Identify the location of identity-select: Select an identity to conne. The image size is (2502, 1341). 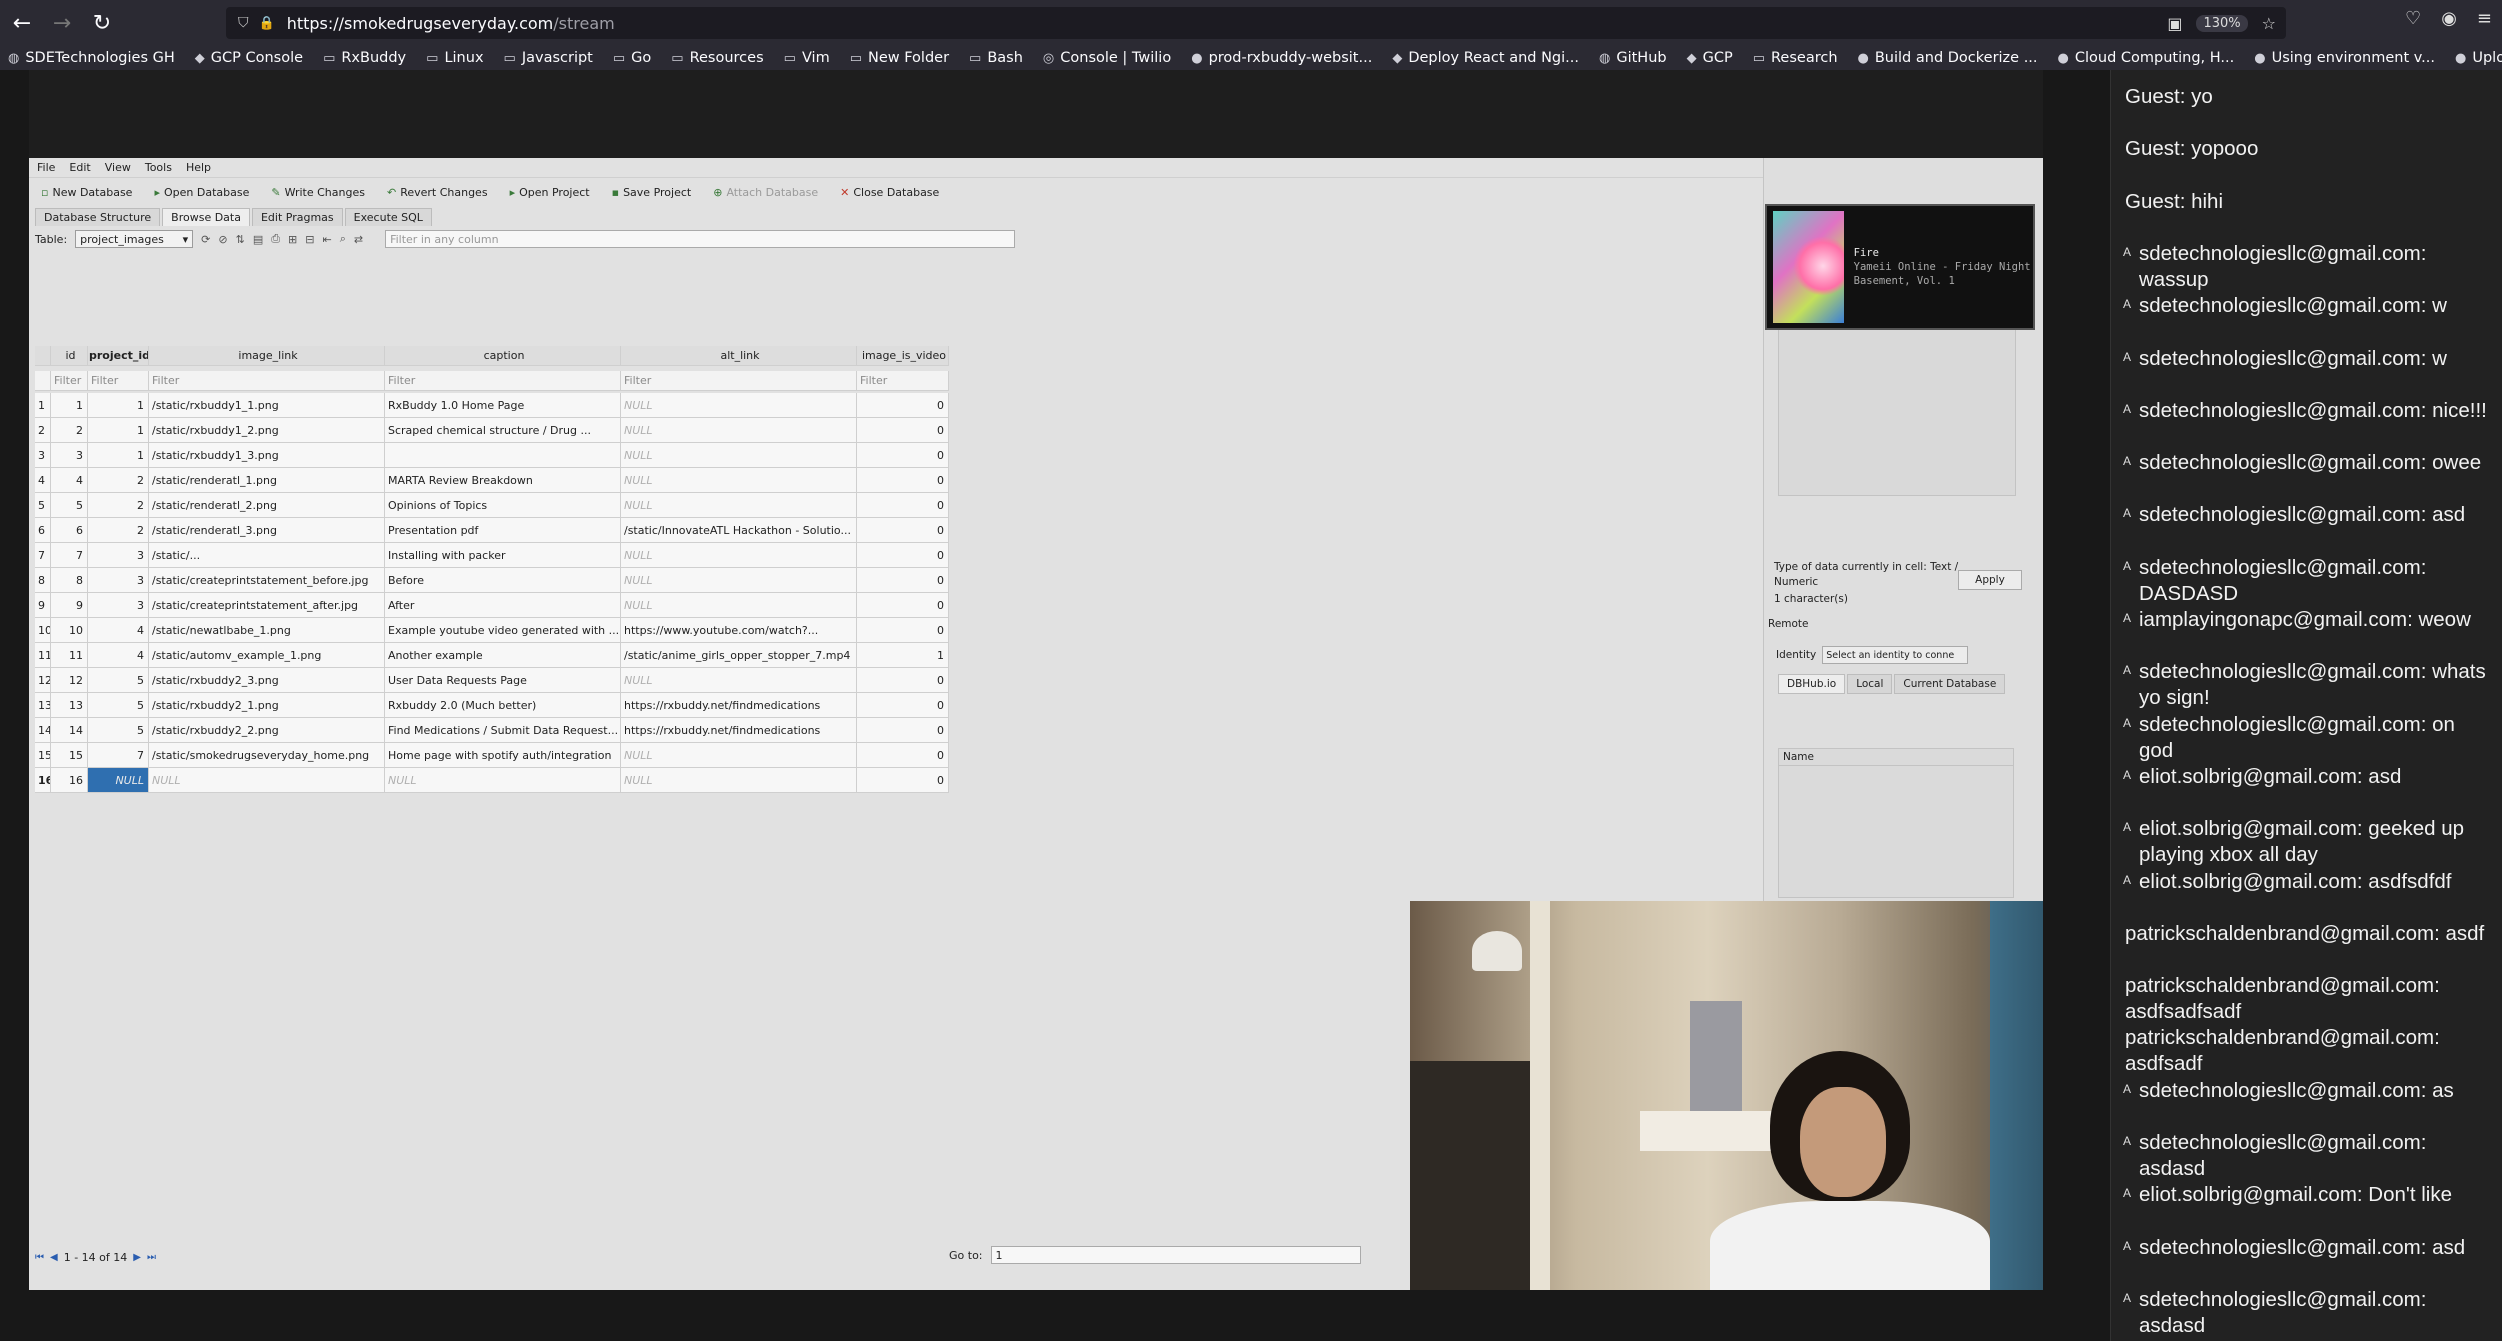
(1895, 655).